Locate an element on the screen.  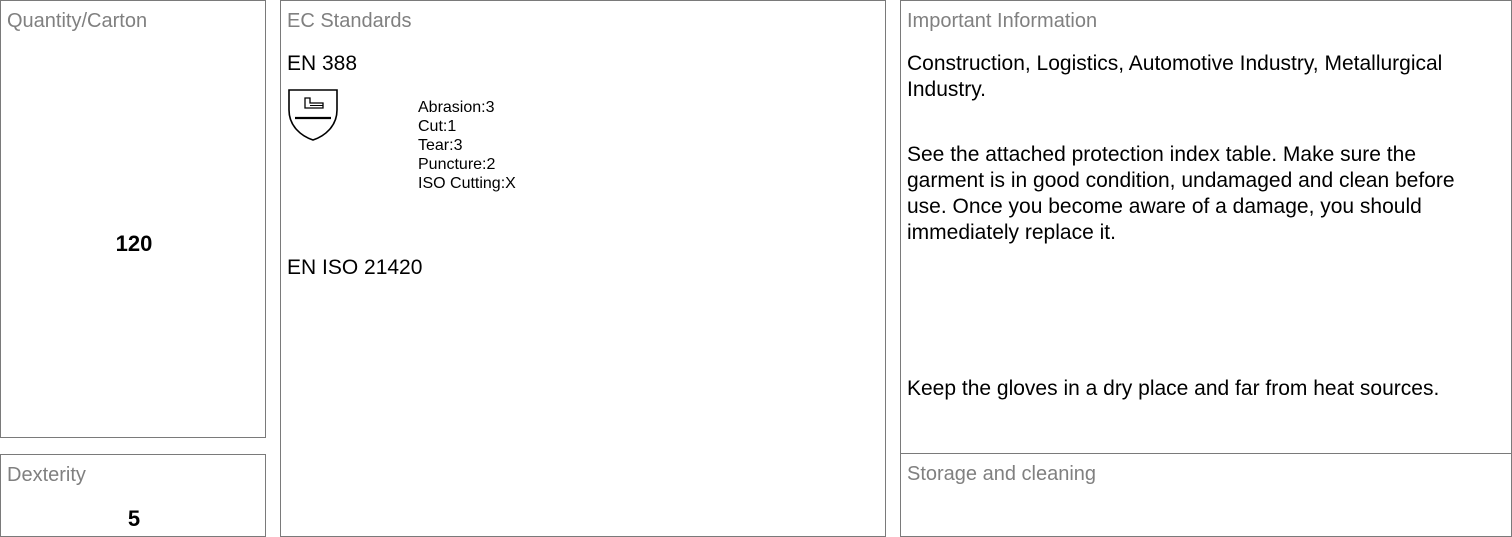
storage-cleaning-heading: Storage and cleaning is located at coordinates (1002, 474).